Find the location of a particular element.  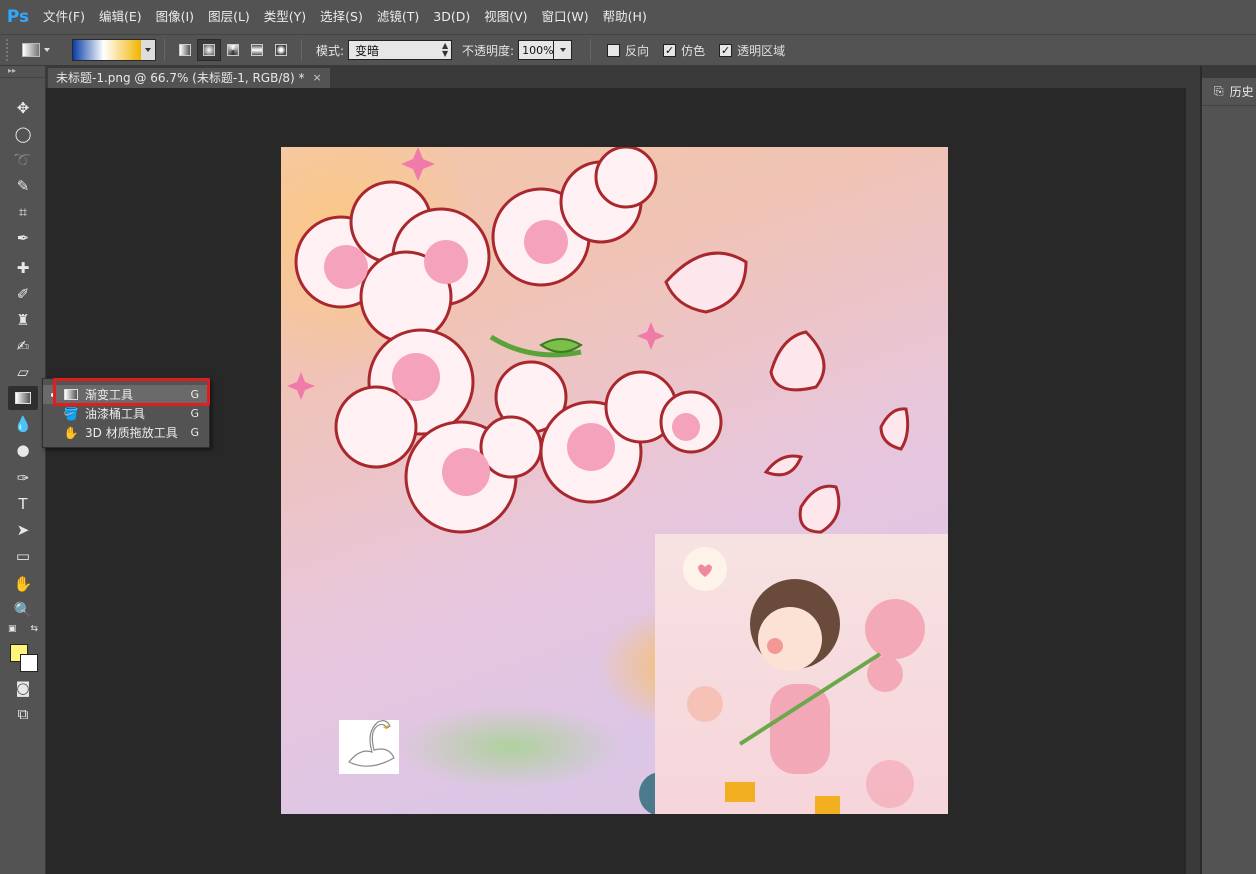

options-bar-grip is located at coordinates (9, 50).